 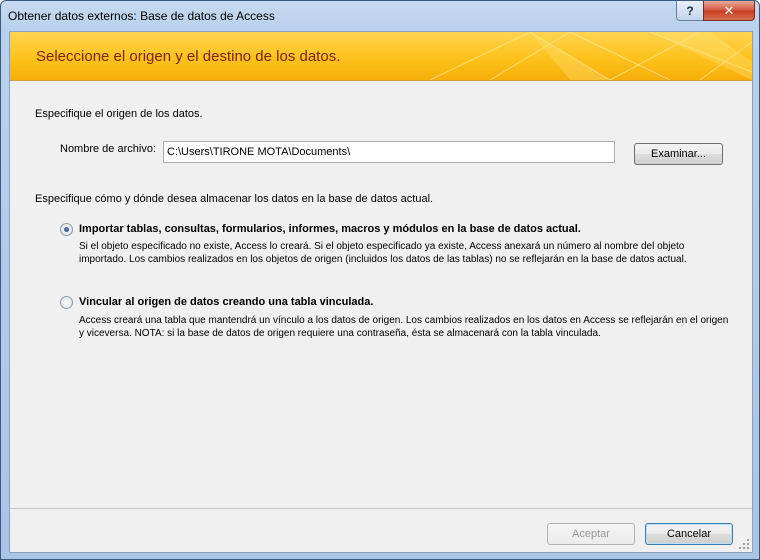 What do you see at coordinates (119, 114) in the screenshot?
I see `source-label: Especifique el origen de los datos.` at bounding box center [119, 114].